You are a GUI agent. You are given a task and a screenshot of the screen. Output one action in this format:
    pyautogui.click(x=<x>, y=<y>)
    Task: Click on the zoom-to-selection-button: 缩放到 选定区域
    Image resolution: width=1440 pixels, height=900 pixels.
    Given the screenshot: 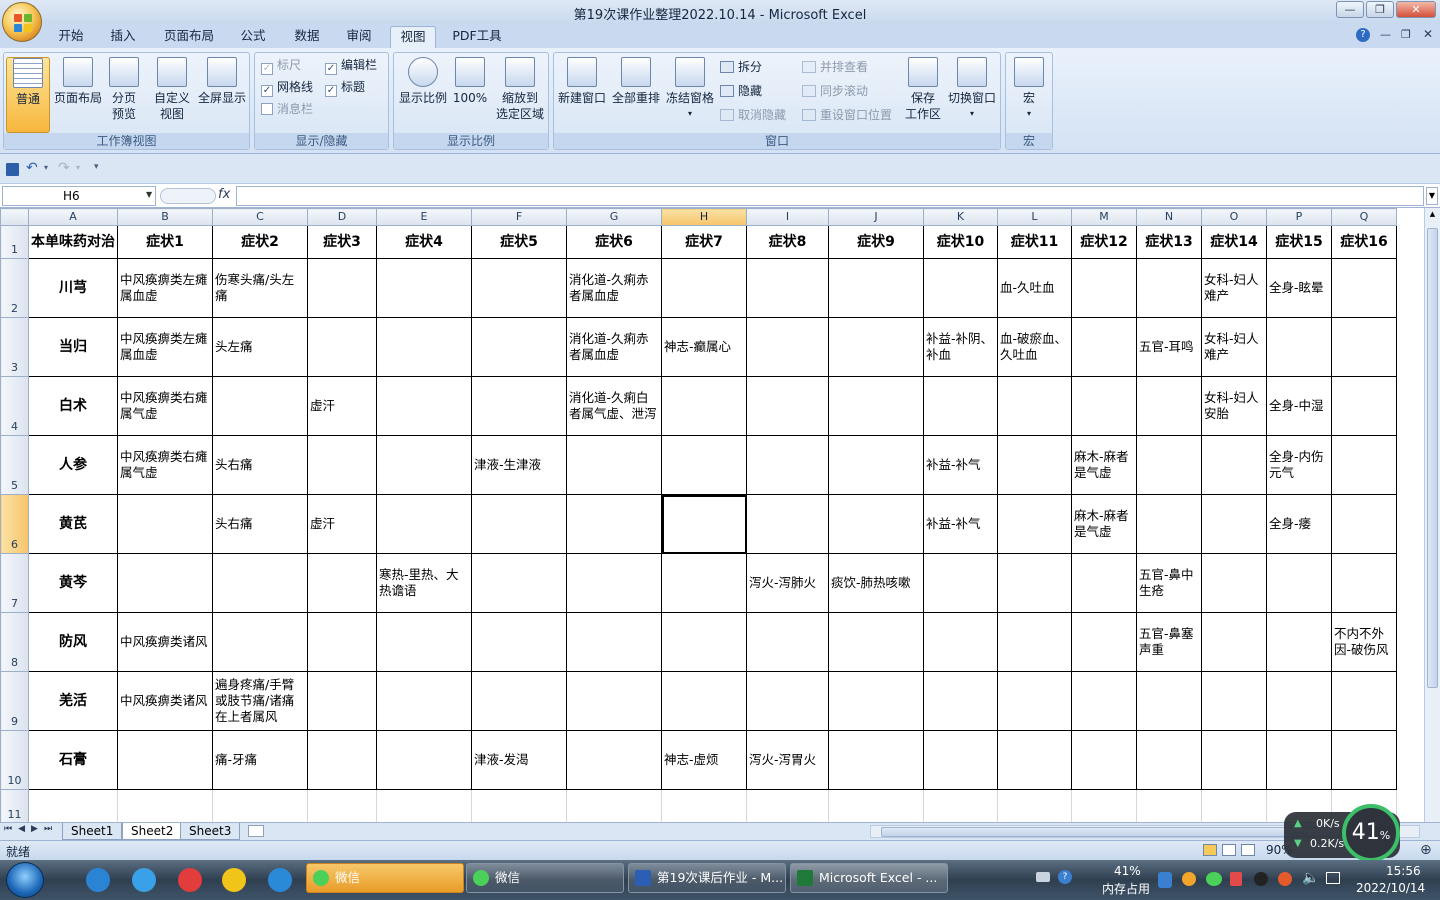 What is the action you would take?
    pyautogui.click(x=520, y=89)
    